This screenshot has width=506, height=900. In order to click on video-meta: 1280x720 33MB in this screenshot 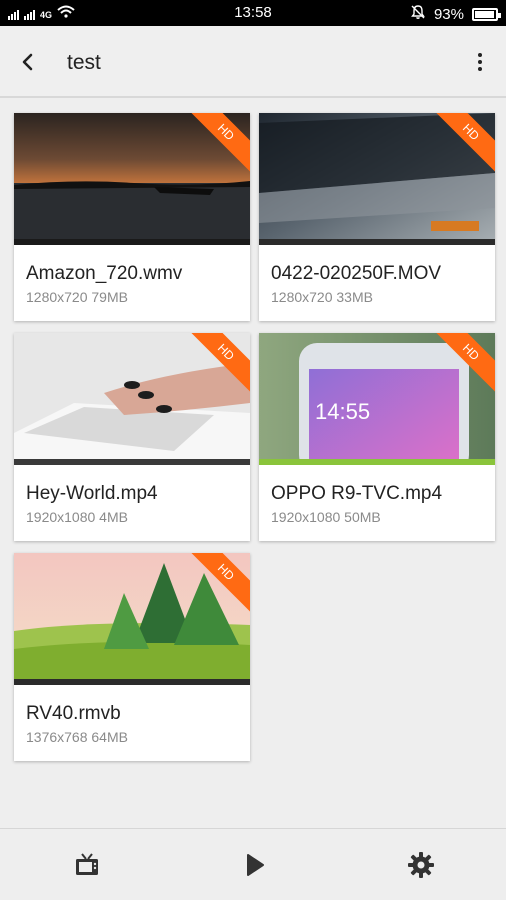, I will do `click(322, 297)`.